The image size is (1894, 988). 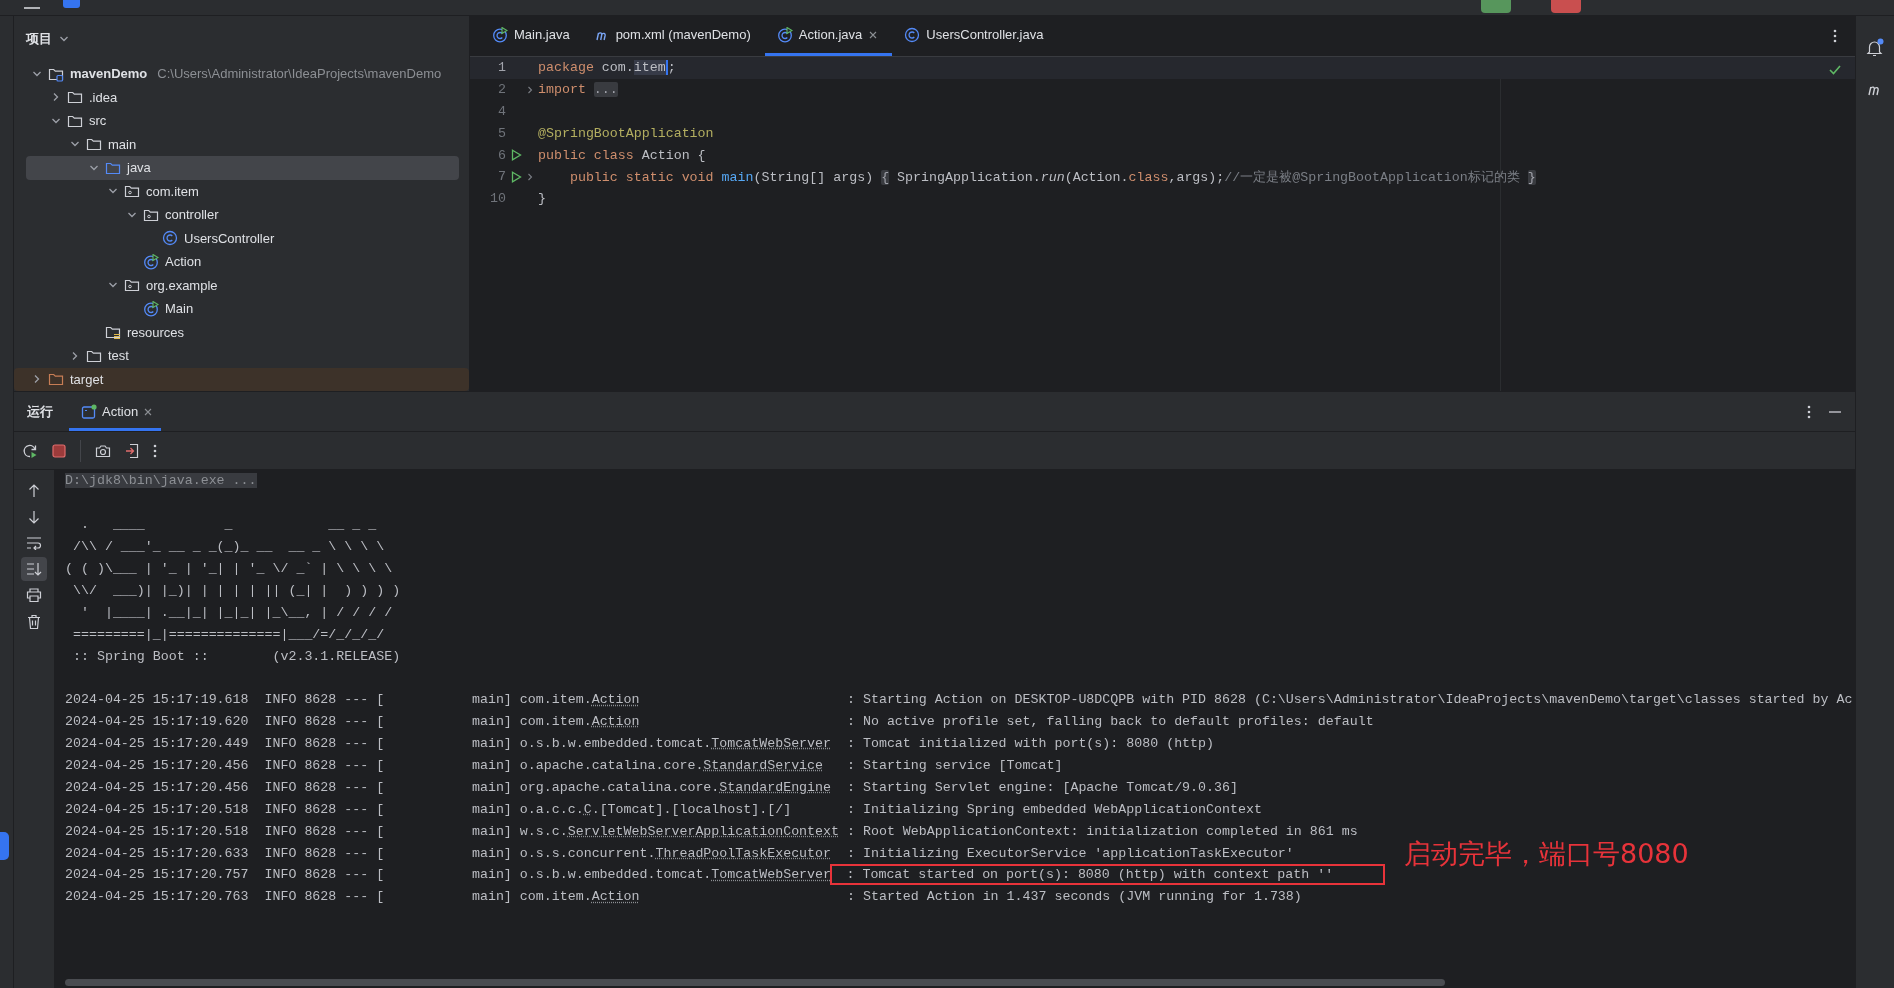 What do you see at coordinates (113, 332) in the screenshot?
I see `resources-folder-icon` at bounding box center [113, 332].